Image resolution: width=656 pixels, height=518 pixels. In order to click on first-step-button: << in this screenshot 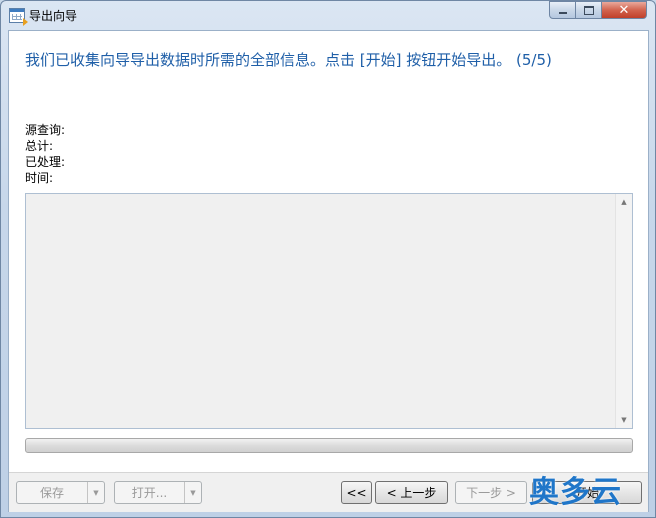, I will do `click(356, 492)`.